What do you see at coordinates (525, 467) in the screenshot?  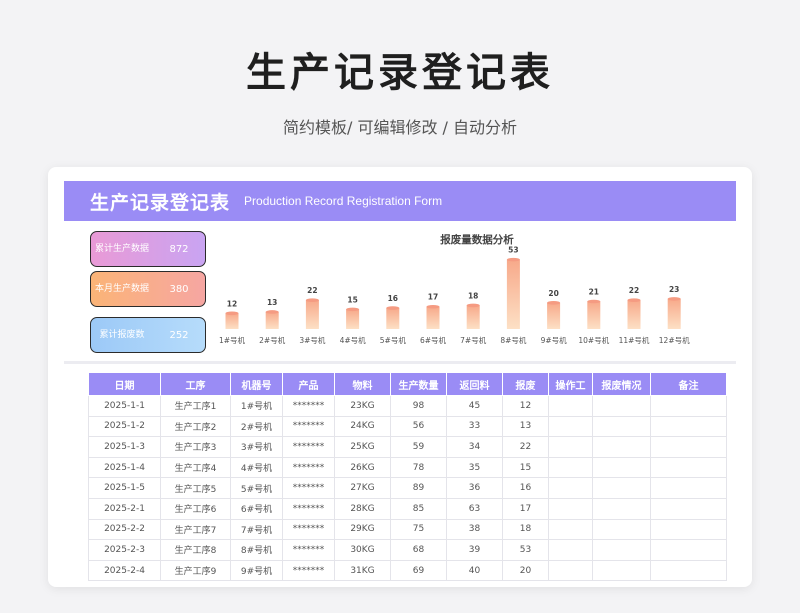 I see `table-cell: 15` at bounding box center [525, 467].